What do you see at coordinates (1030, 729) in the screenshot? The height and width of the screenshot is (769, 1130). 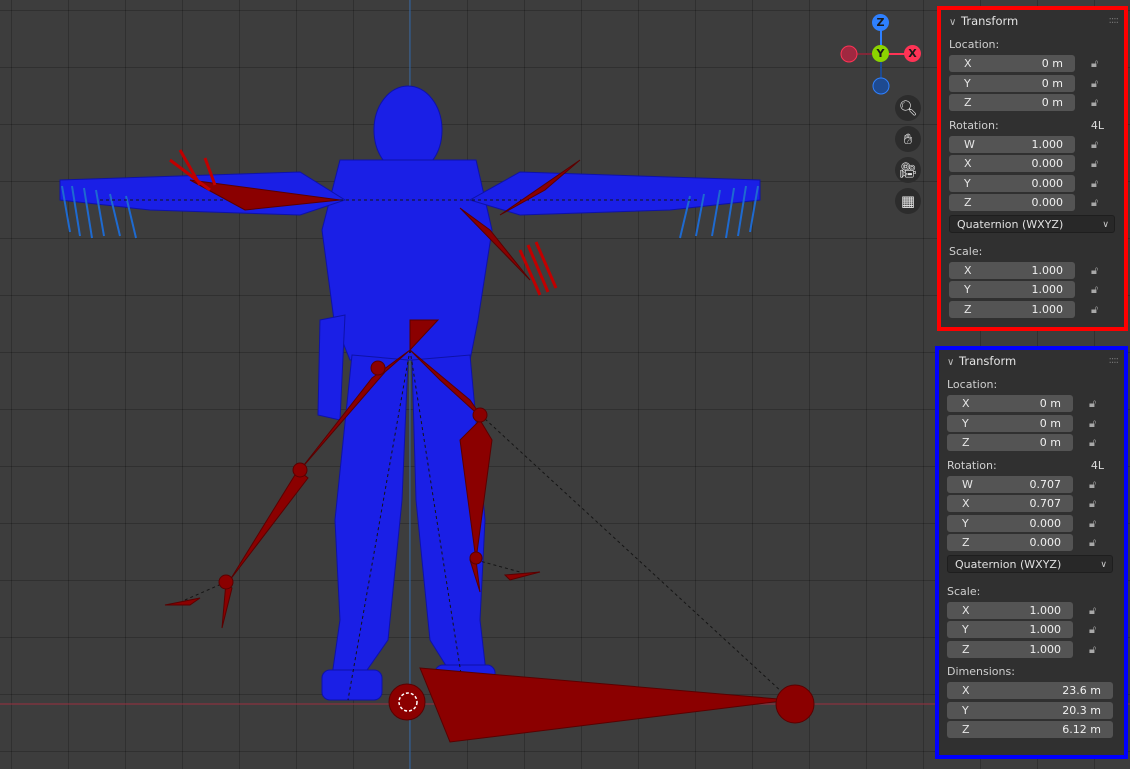 I see `dimensions-z-field: Z 6.12 m` at bounding box center [1030, 729].